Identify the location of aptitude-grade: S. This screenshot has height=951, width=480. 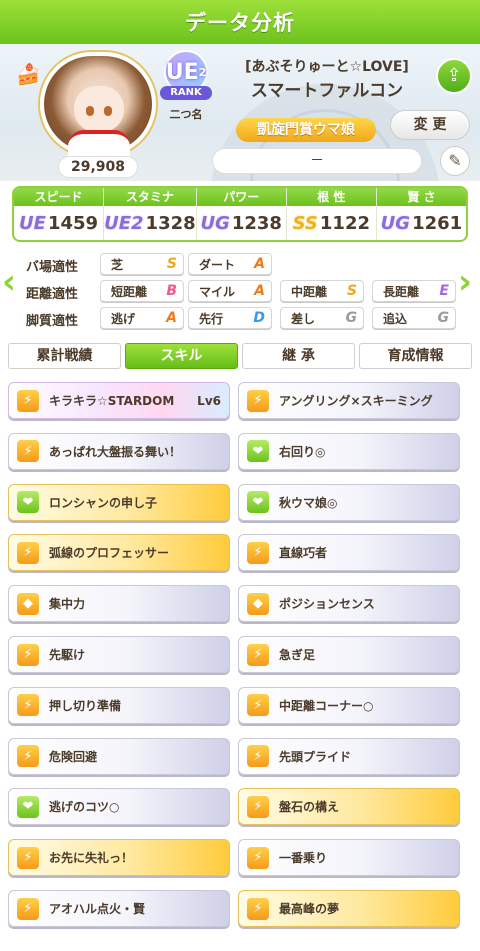
(171, 264).